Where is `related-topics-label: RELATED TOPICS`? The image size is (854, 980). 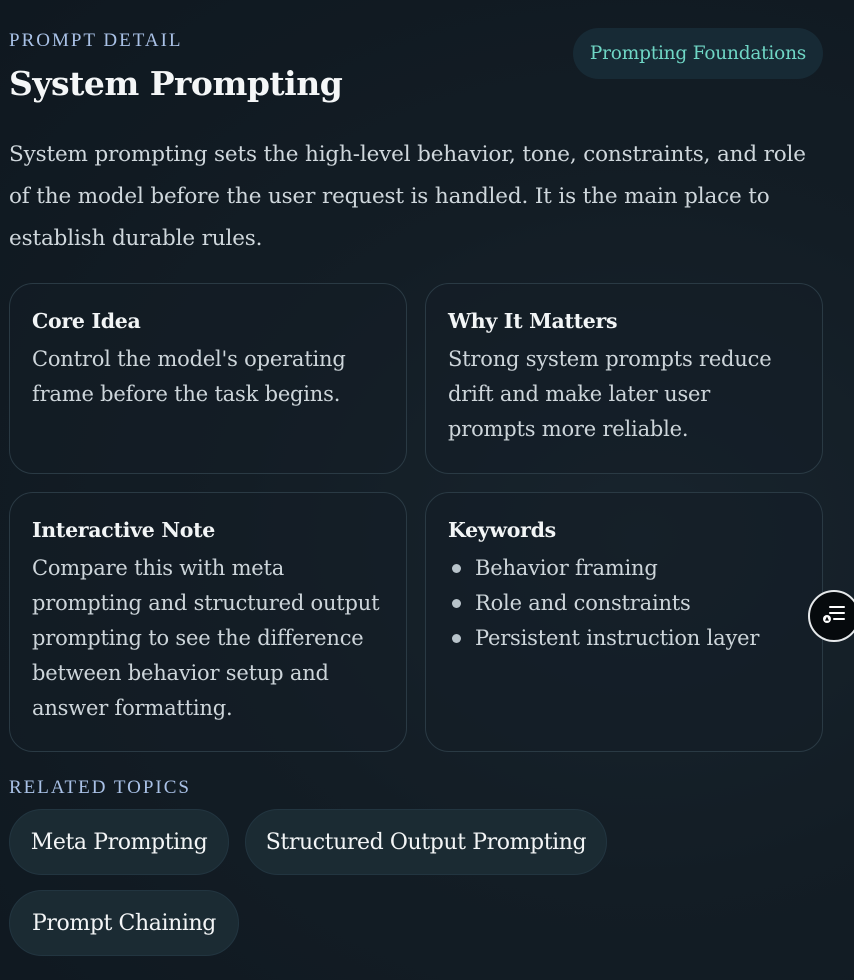
related-topics-label: RELATED TOPICS is located at coordinates (100, 787).